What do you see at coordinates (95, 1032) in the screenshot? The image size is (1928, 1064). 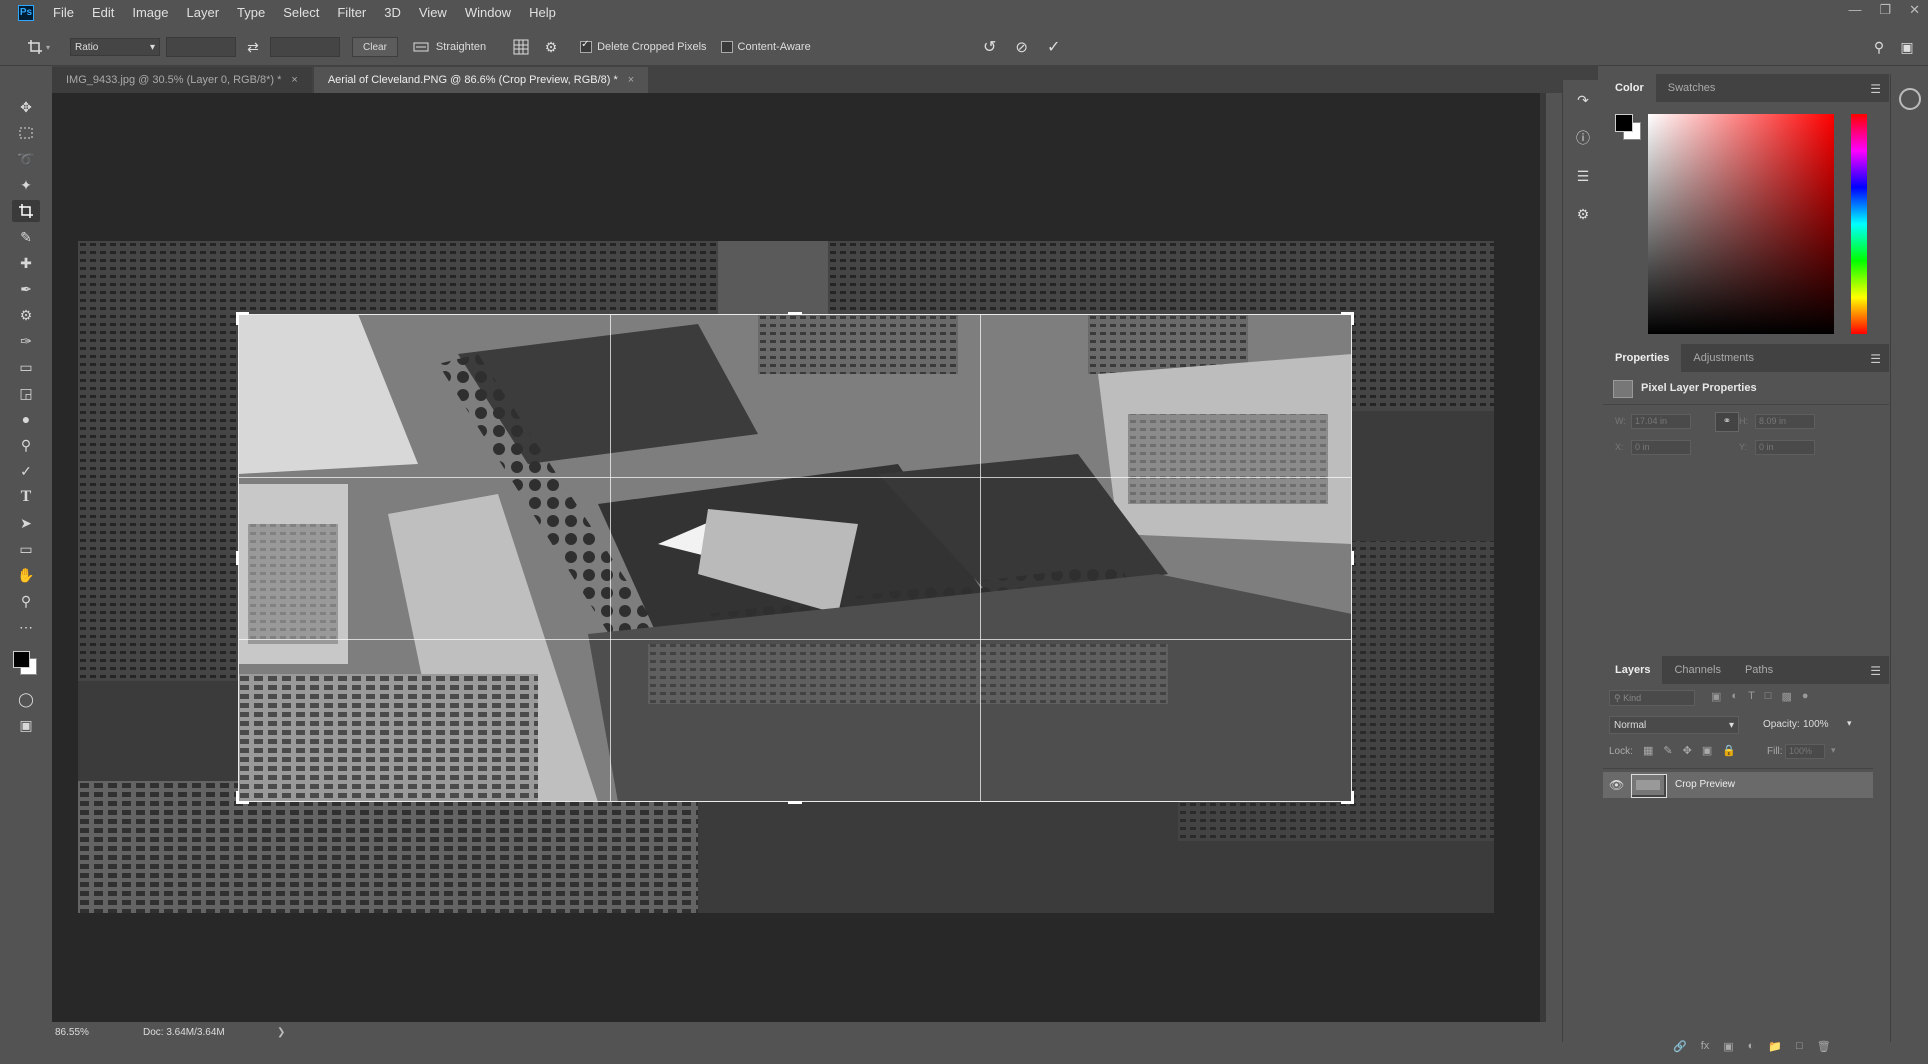 I see `zoom-level: 86.55%` at bounding box center [95, 1032].